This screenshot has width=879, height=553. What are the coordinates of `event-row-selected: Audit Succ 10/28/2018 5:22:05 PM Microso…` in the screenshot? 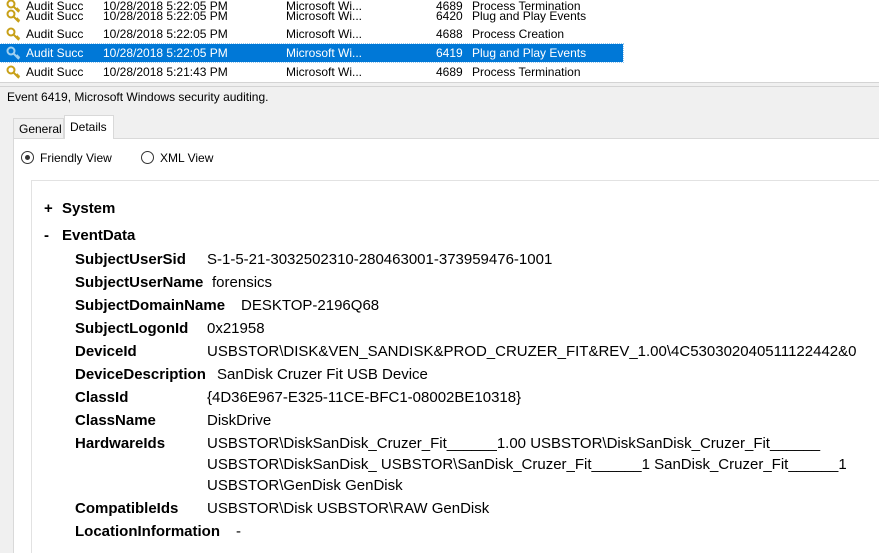 It's located at (312, 53).